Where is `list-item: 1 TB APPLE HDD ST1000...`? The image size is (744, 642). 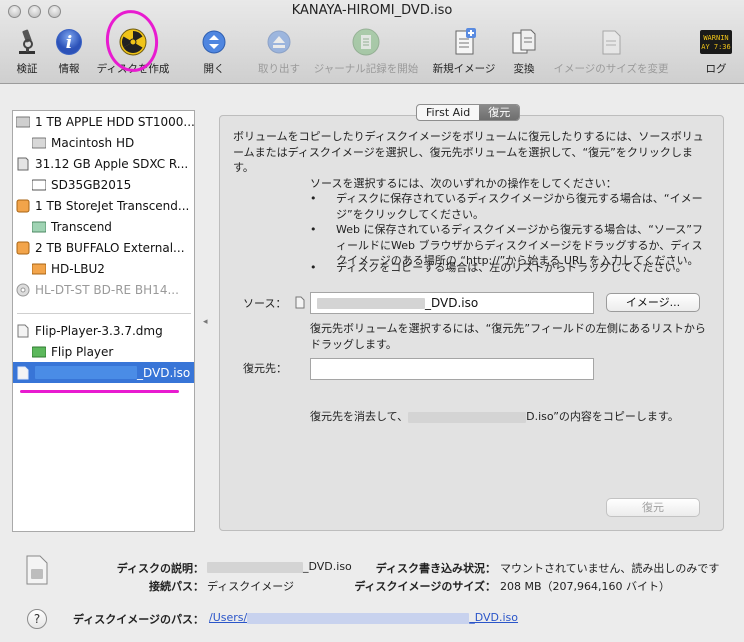 list-item: 1 TB APPLE HDD ST1000... is located at coordinates (105, 121).